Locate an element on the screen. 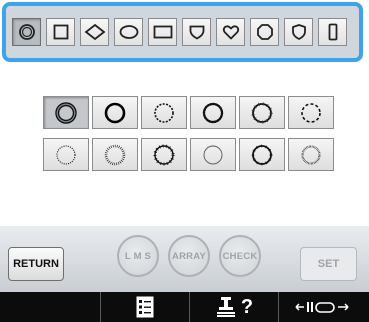 This screenshot has width=369, height=322. shape-tab-tall-rectangle is located at coordinates (332, 32).